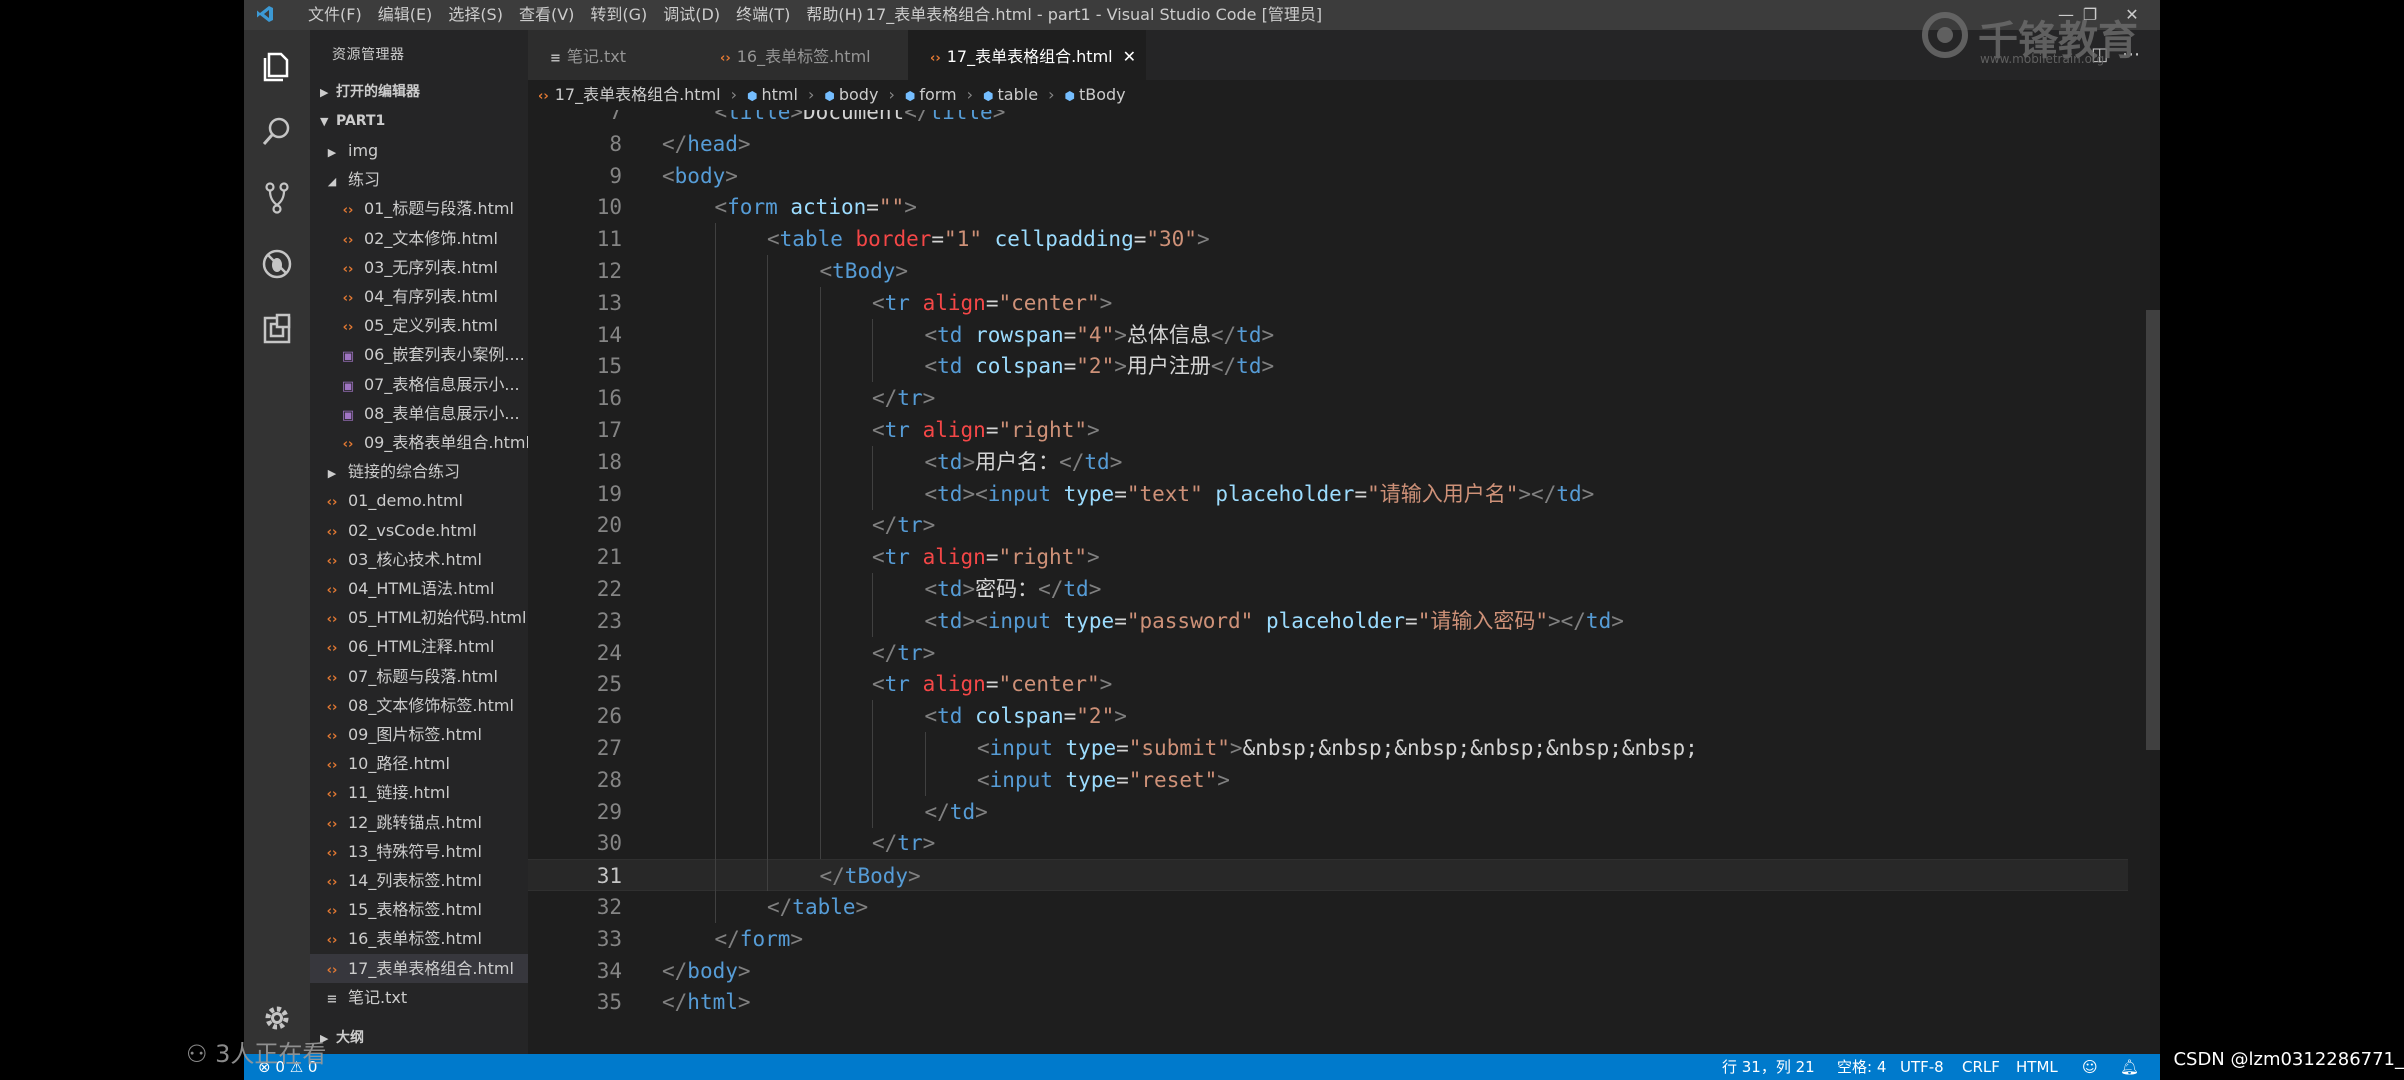 The width and height of the screenshot is (2404, 1080). What do you see at coordinates (419, 588) in the screenshot?
I see `tree-item: ‹› 04_HTML语法.html` at bounding box center [419, 588].